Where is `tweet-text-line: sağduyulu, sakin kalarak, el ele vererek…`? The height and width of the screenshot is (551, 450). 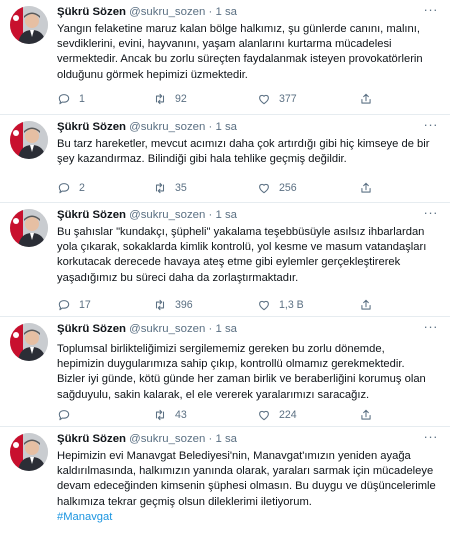
tweet-text-line: sağduyulu, sakin kalarak, el ele vererek… is located at coordinates (213, 394).